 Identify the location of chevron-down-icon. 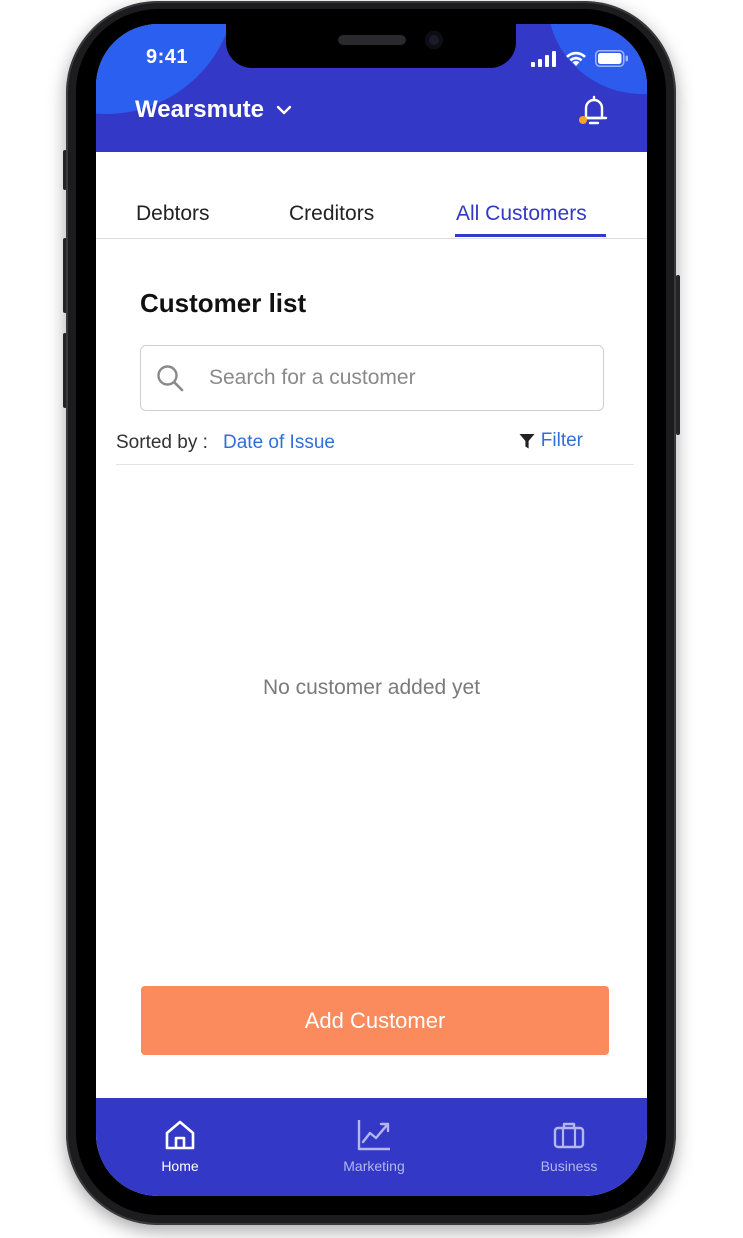
(284, 110).